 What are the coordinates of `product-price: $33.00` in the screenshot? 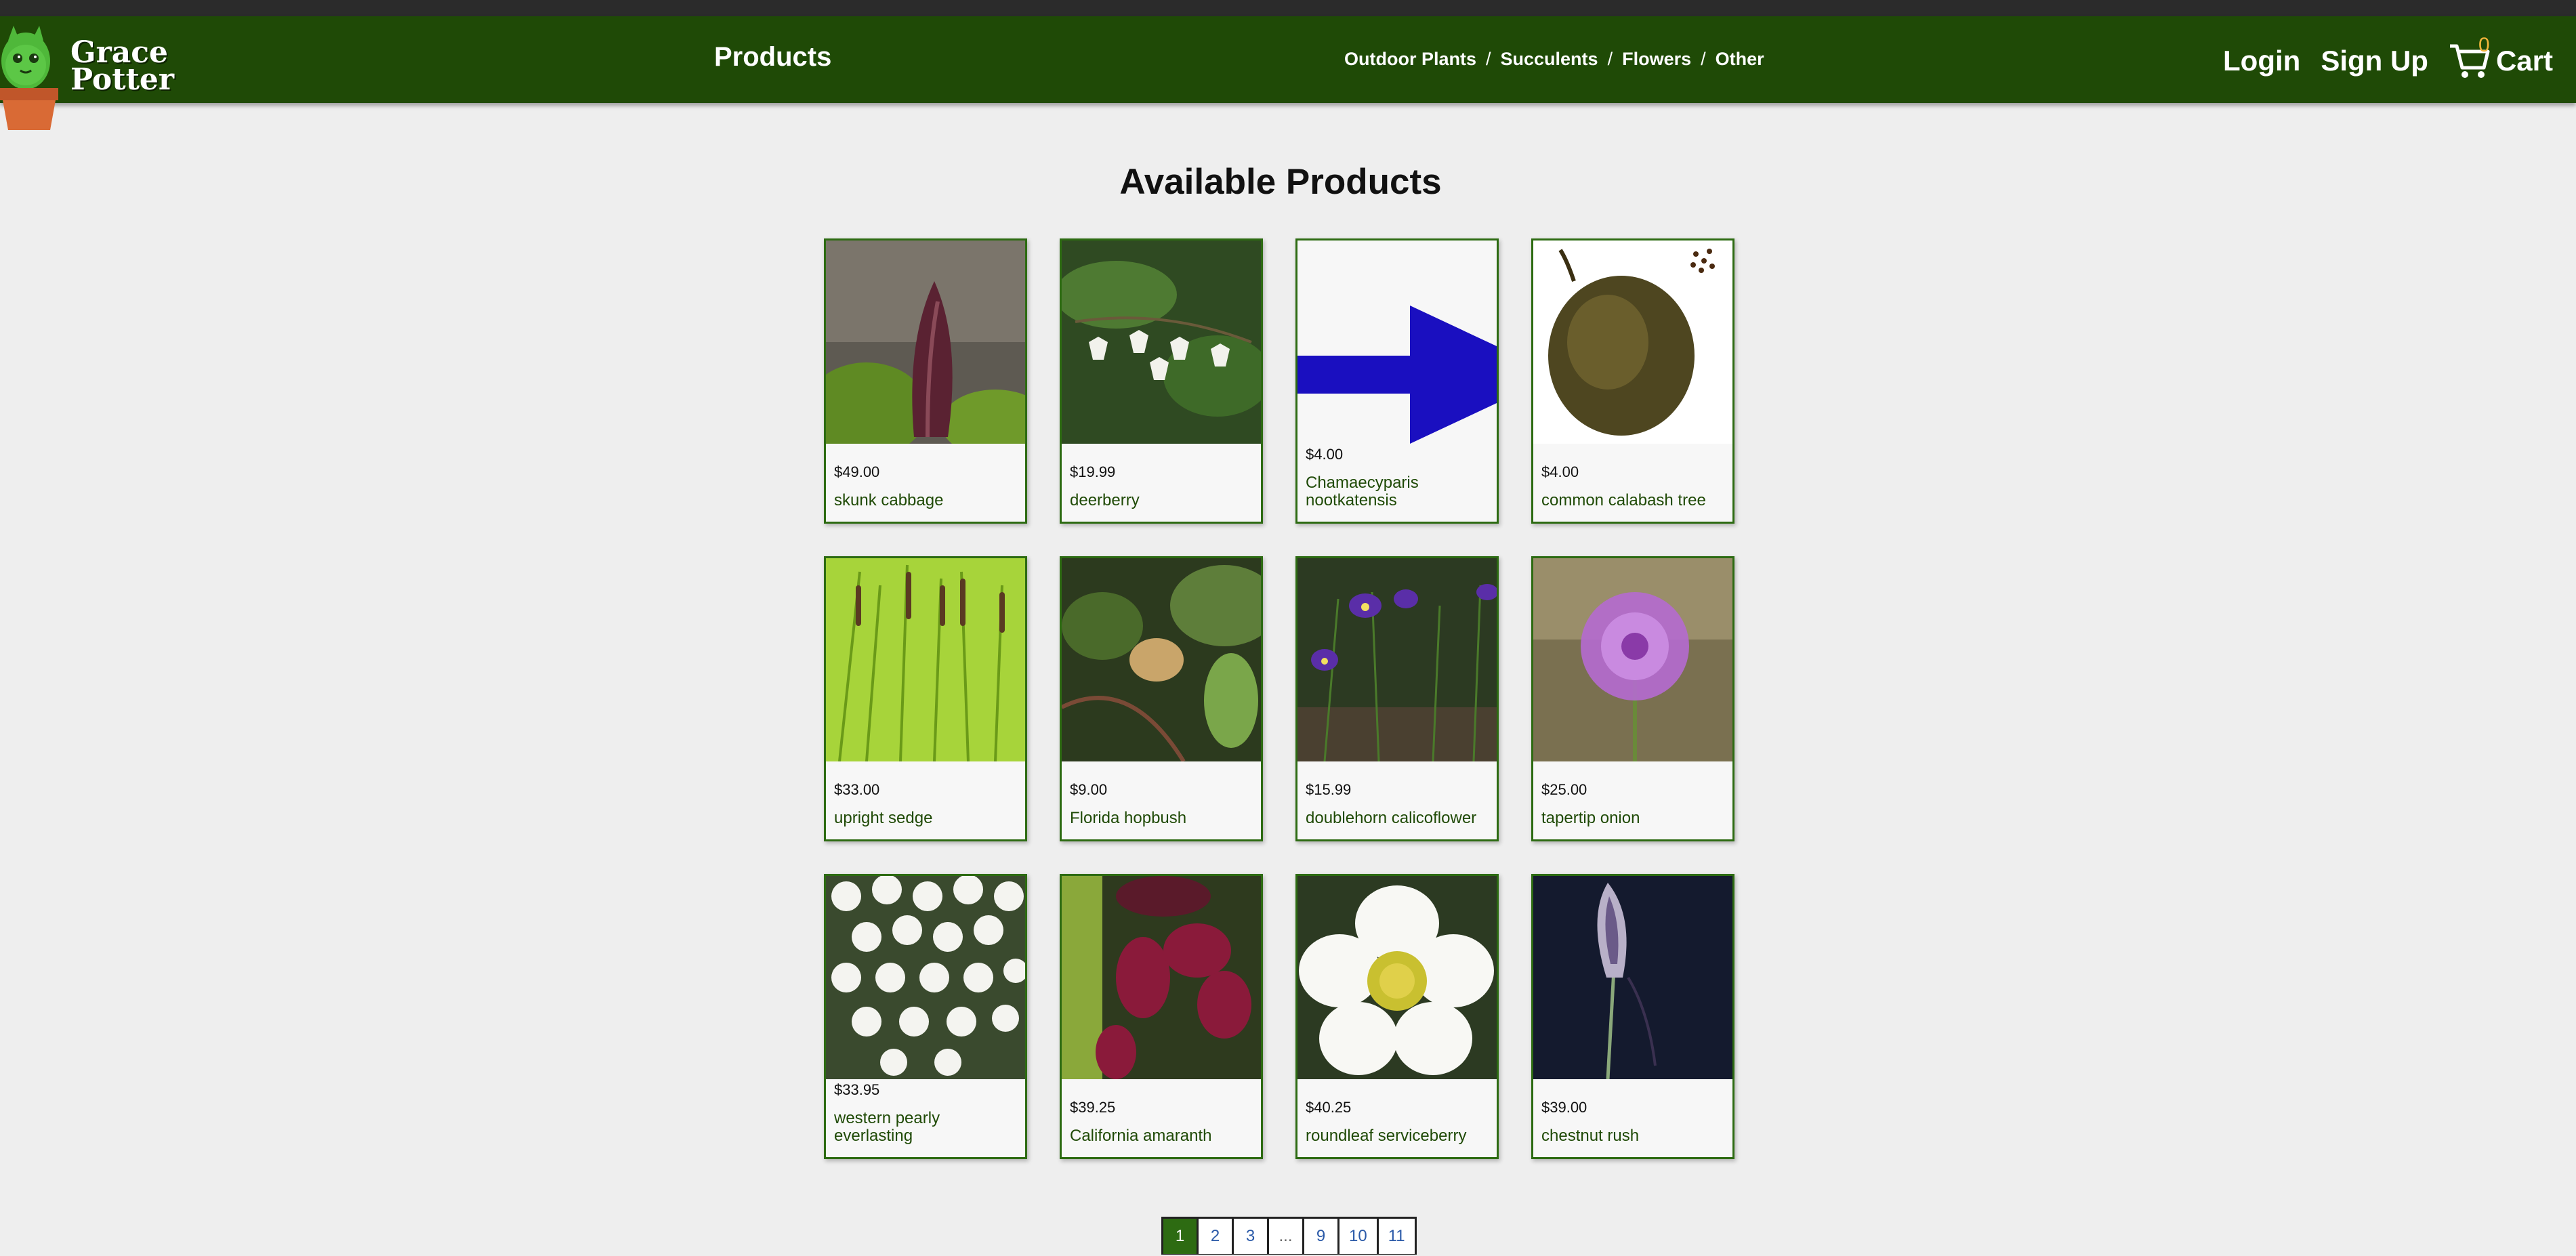 It's located at (857, 789).